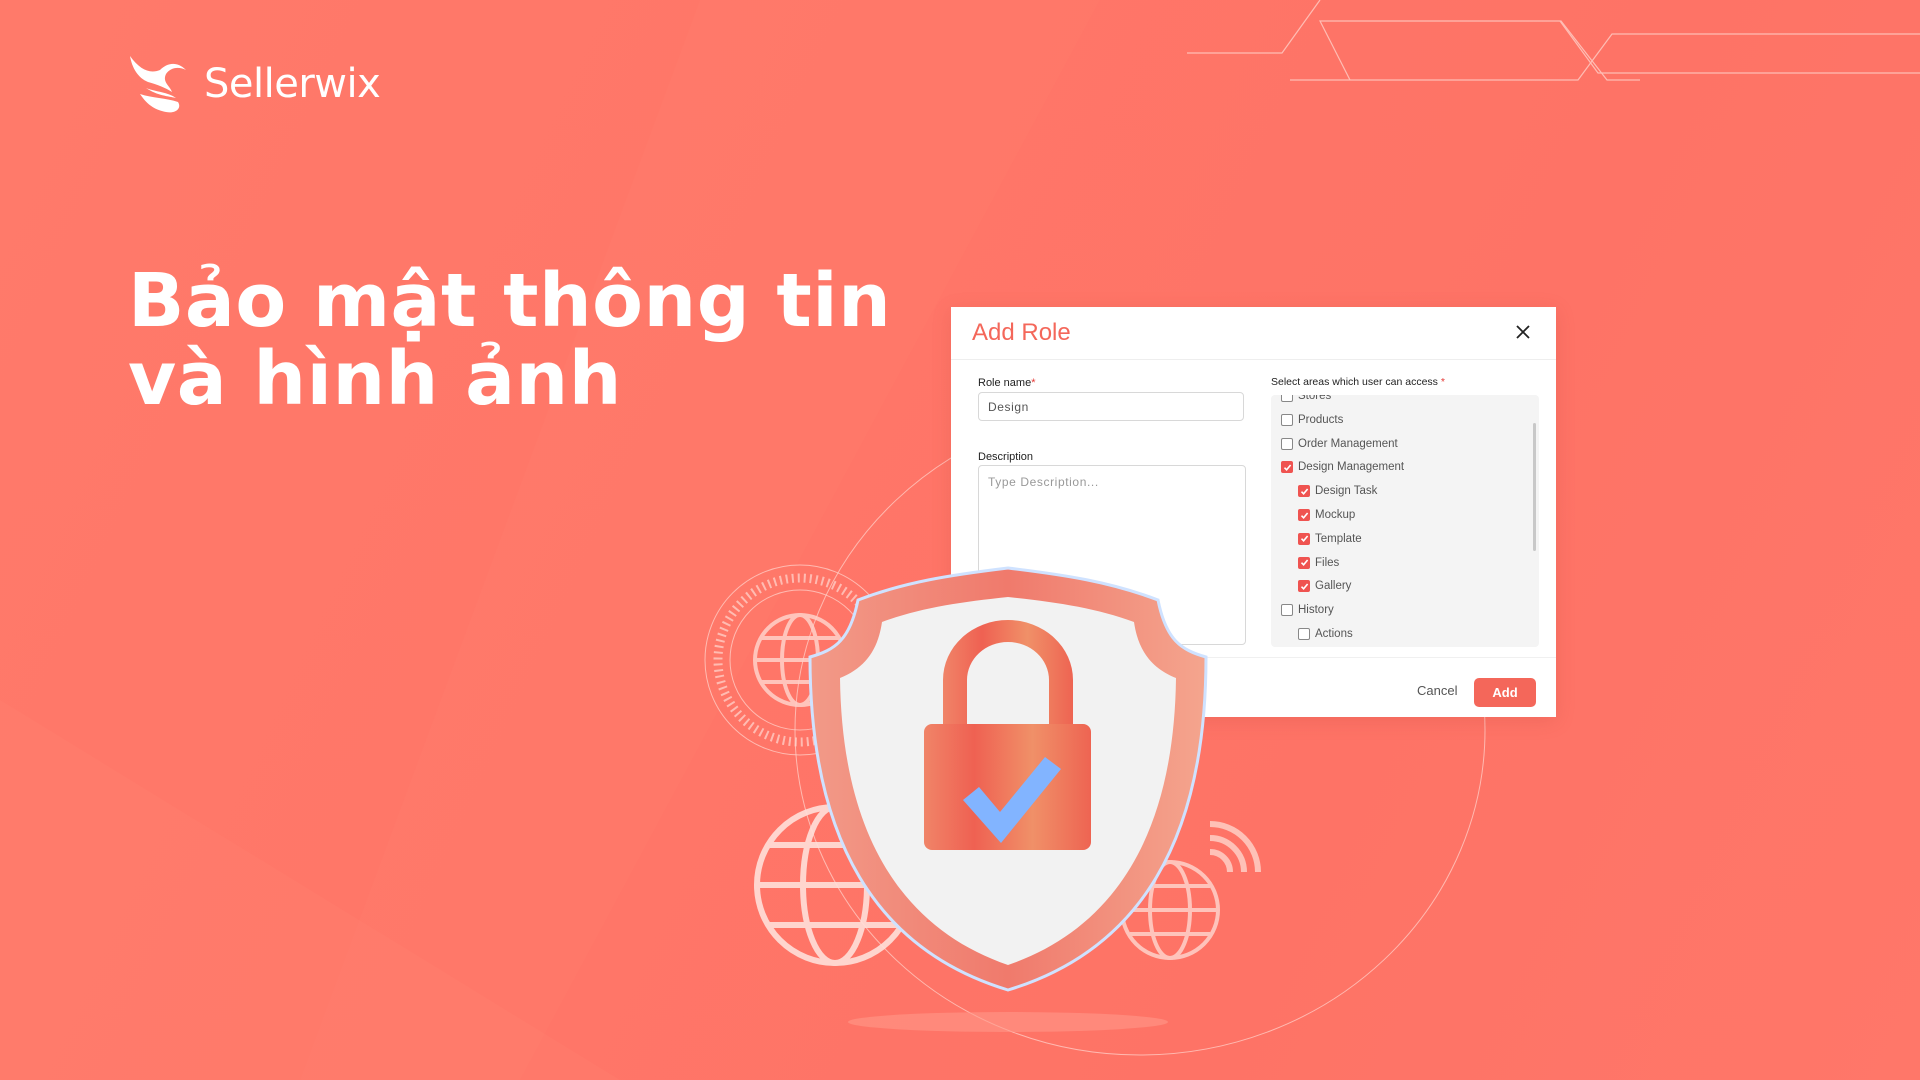  Describe the element at coordinates (1523, 332) in the screenshot. I see `close-icon` at that location.